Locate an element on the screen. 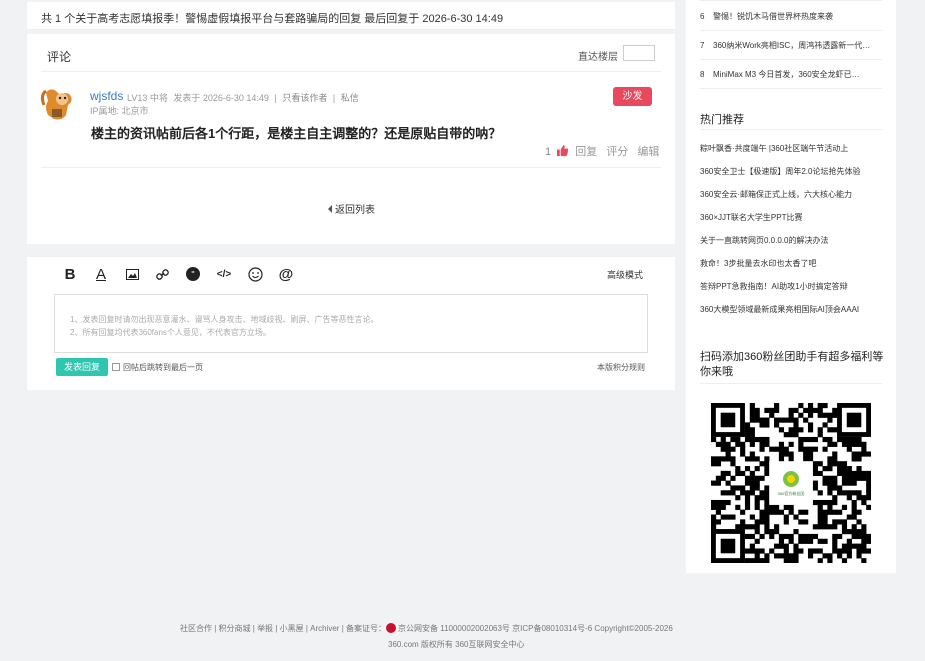  footer-link-store: 积分商城 is located at coordinates (235, 628).